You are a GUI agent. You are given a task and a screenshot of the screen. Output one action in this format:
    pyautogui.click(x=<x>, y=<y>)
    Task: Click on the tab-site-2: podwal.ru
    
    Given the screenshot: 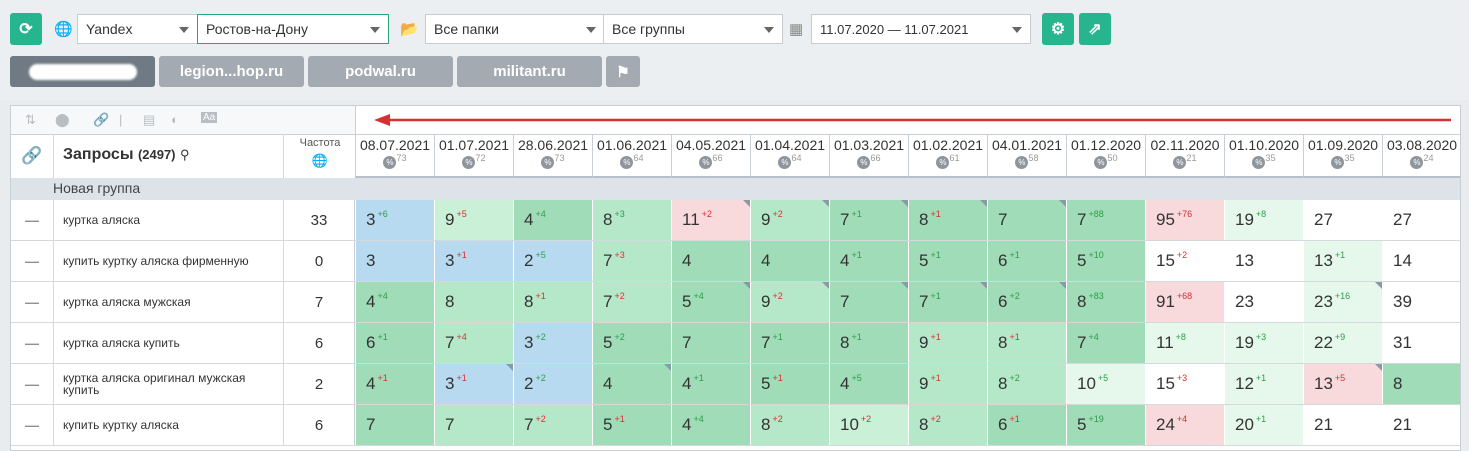 What is the action you would take?
    pyautogui.click(x=380, y=71)
    